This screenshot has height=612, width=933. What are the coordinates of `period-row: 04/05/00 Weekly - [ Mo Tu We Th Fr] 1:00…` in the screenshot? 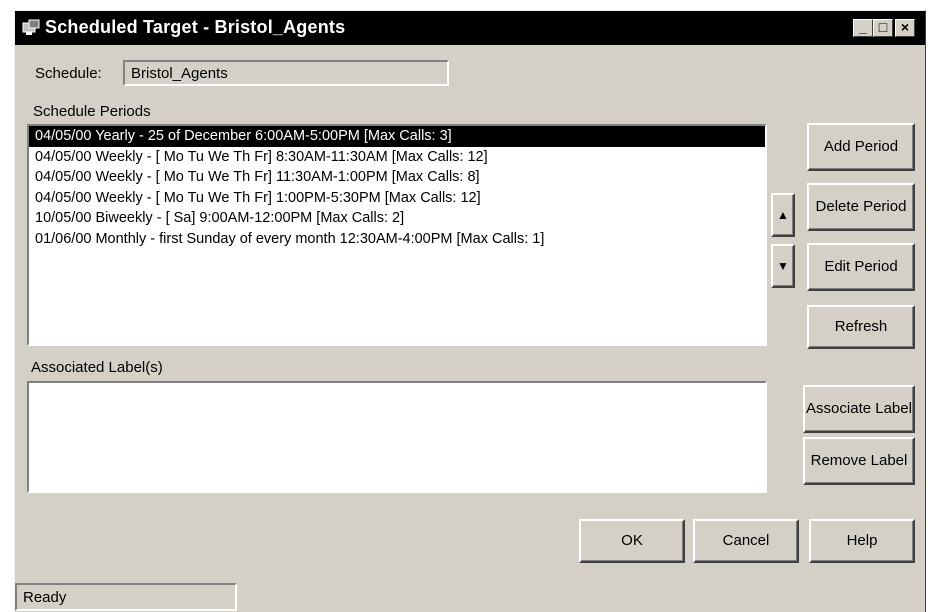 It's located at (397, 198).